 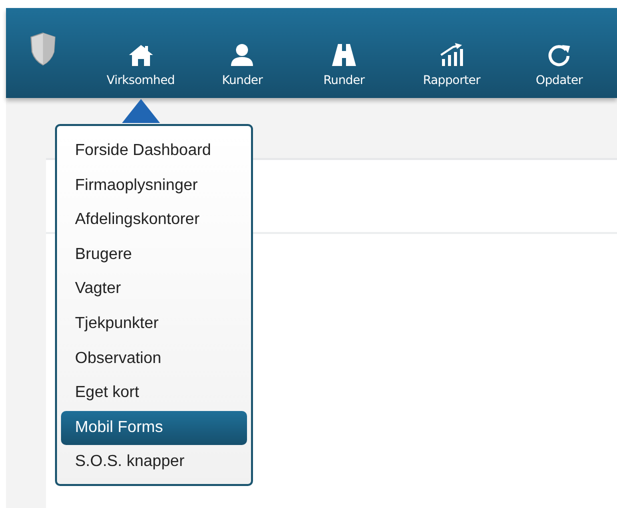 I want to click on nav-tab: Runder, so click(x=344, y=79).